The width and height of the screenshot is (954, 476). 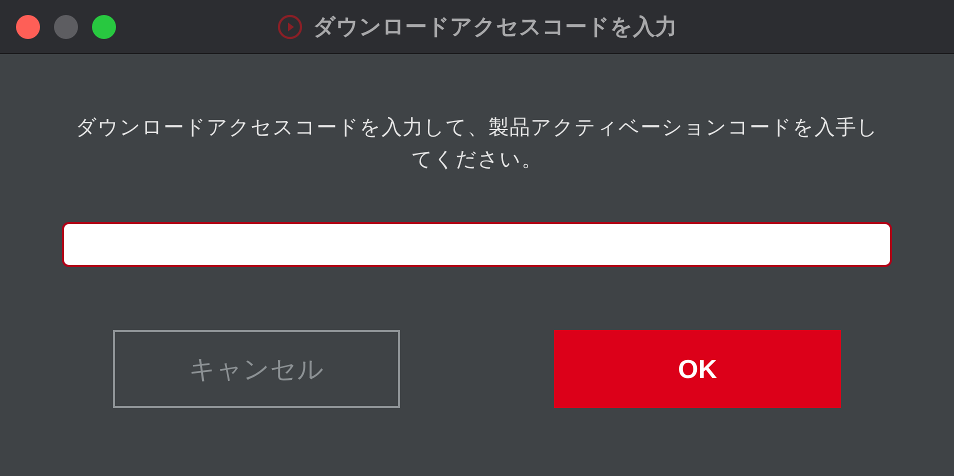 I want to click on ok-button: OK, so click(x=697, y=369).